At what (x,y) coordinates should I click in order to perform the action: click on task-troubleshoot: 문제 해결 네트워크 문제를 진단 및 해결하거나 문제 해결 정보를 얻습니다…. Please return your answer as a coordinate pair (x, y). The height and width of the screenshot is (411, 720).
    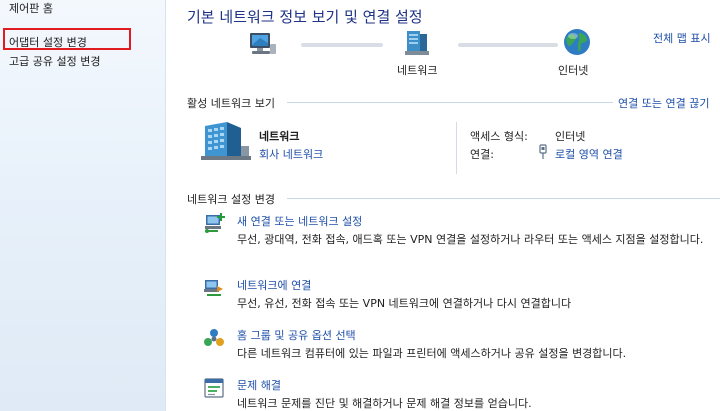
    Looking at the image, I should click on (460, 394).